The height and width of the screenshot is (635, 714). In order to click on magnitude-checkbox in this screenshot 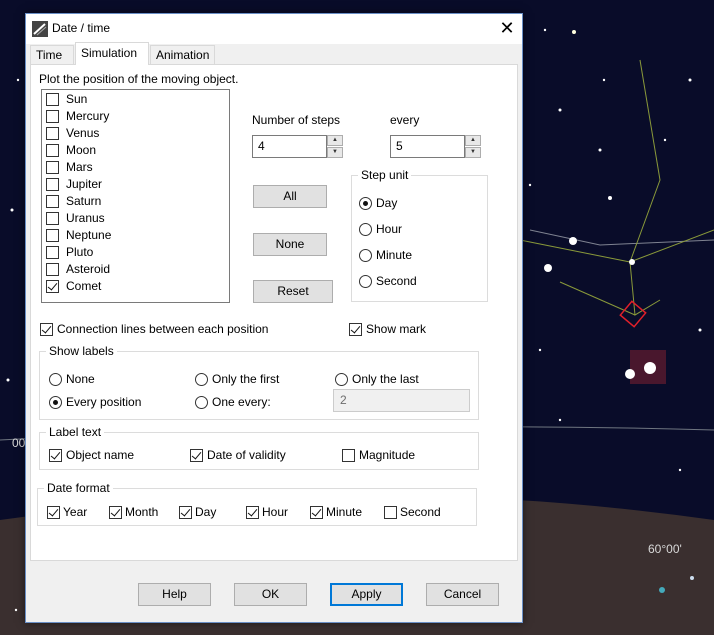, I will do `click(348, 455)`.